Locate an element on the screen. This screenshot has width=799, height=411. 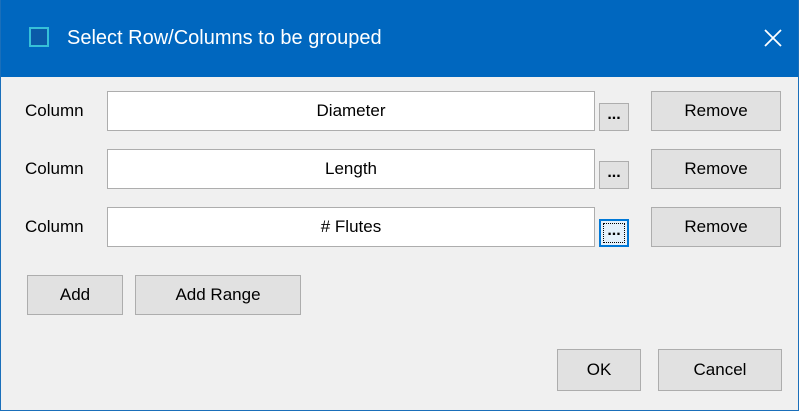
column-row: Column # Flutes ... Remove is located at coordinates (399, 228).